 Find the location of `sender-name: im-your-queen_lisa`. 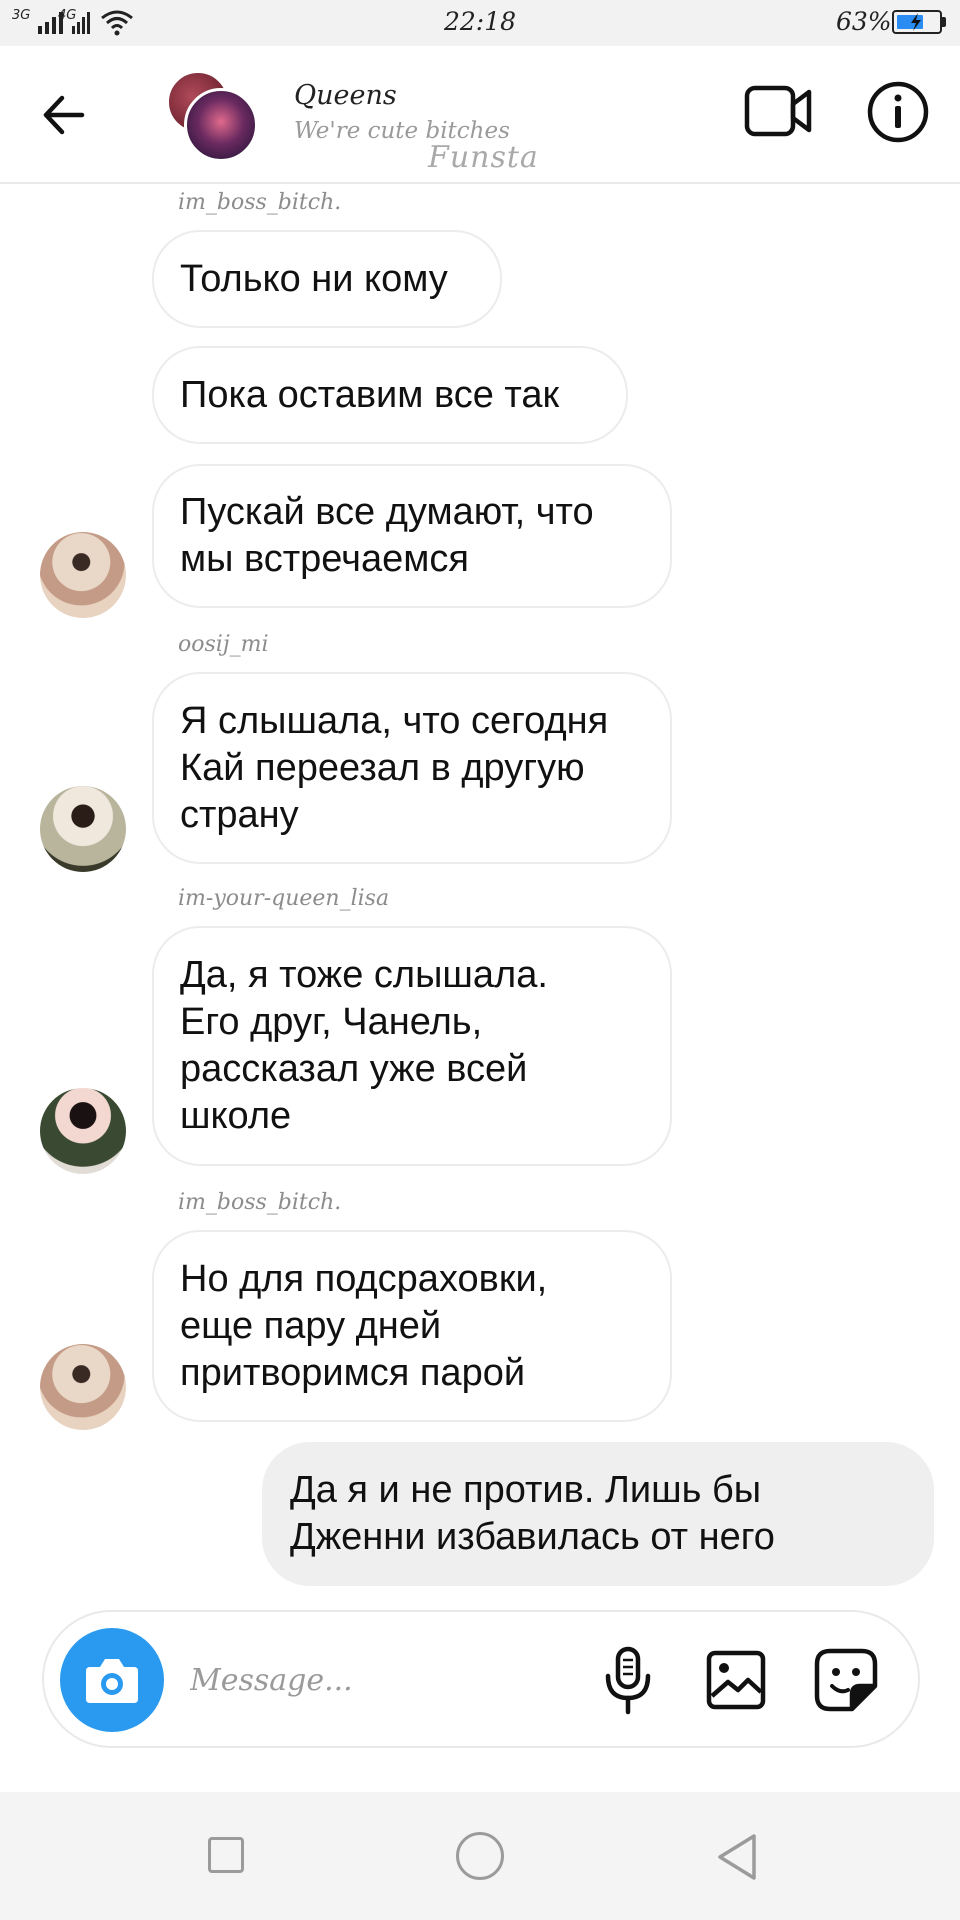

sender-name: im-your-queen_lisa is located at coordinates (284, 898).